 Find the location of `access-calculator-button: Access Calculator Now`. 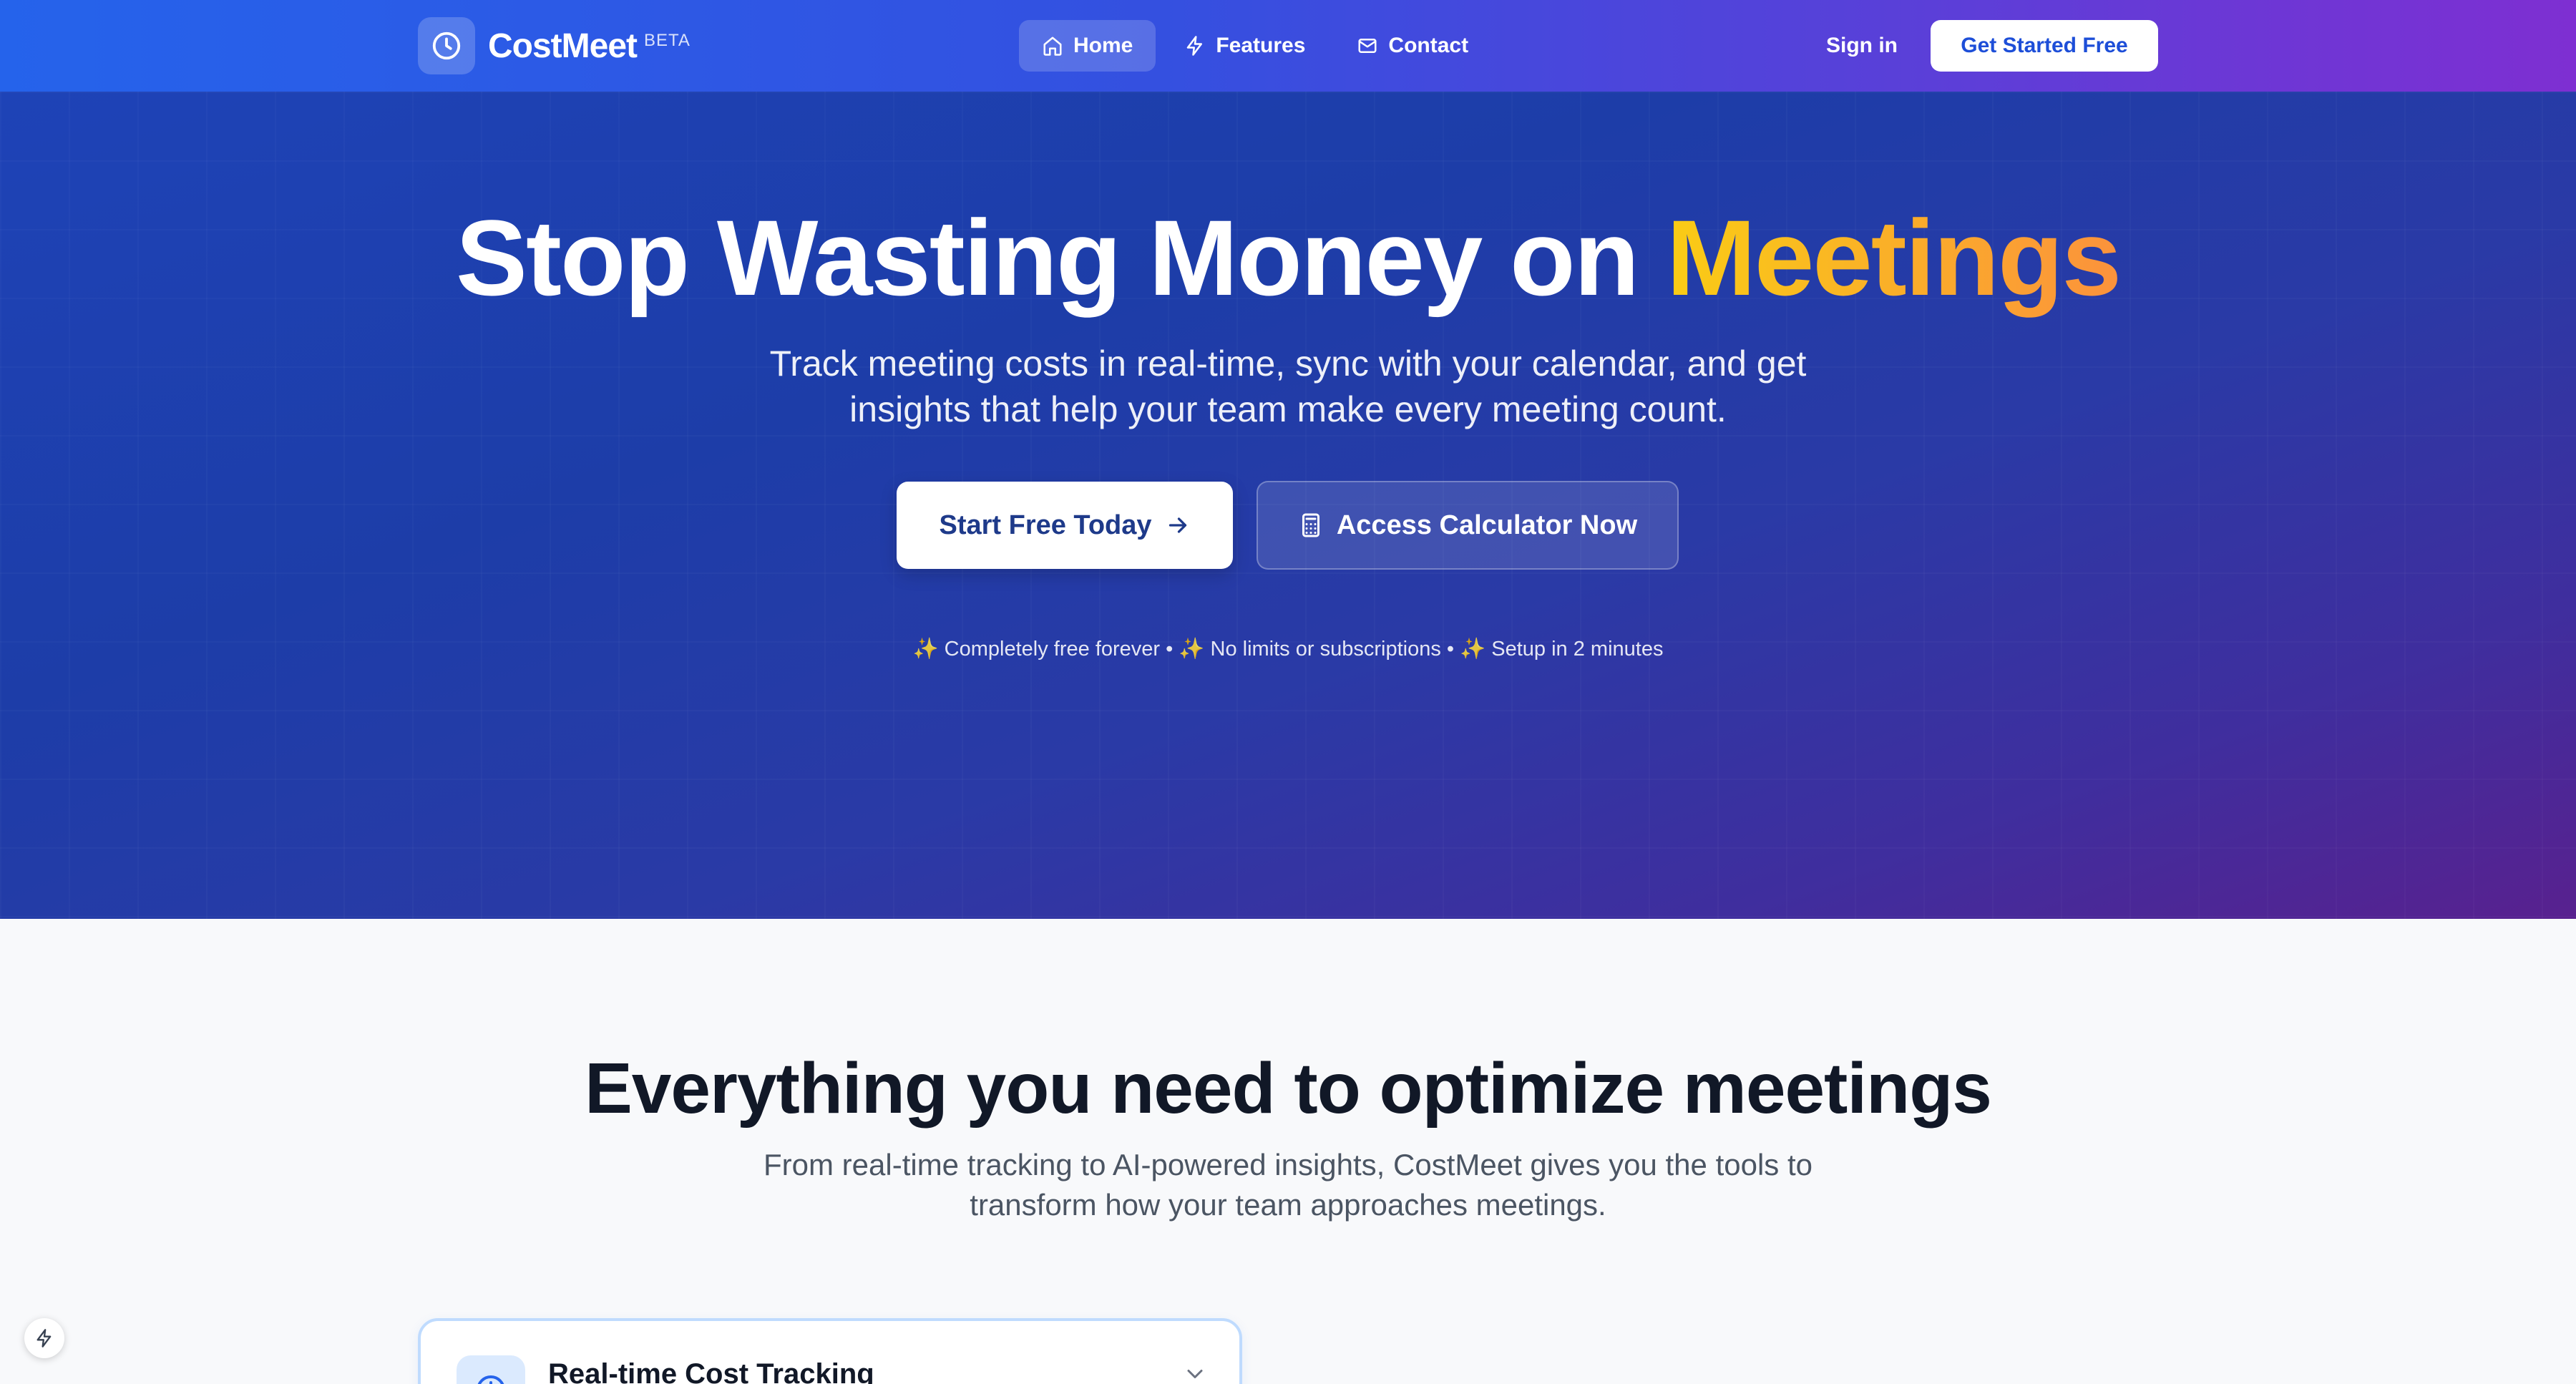

access-calculator-button: Access Calculator Now is located at coordinates (1468, 525).